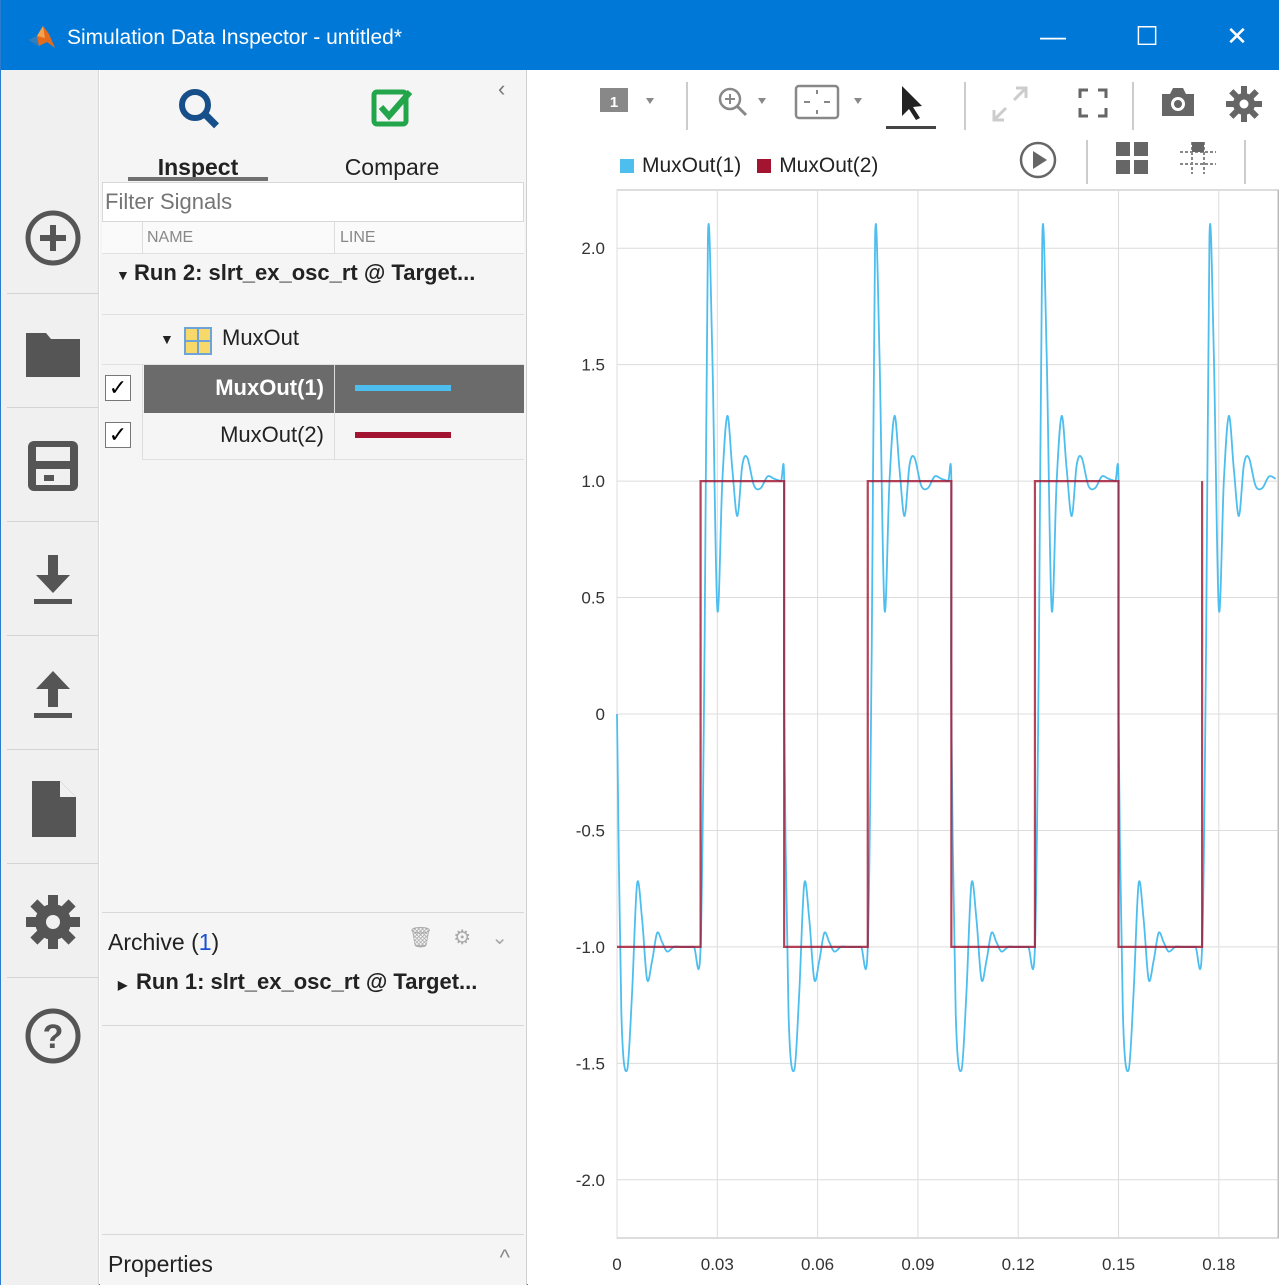  I want to click on chevron-down-icon: ⌄, so click(499, 937).